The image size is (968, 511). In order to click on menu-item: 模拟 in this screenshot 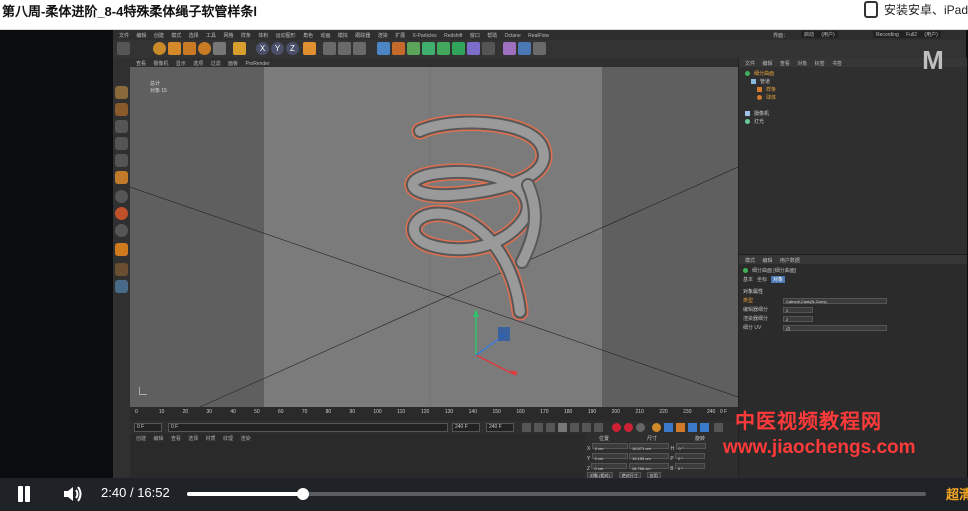, I will do `click(343, 36)`.